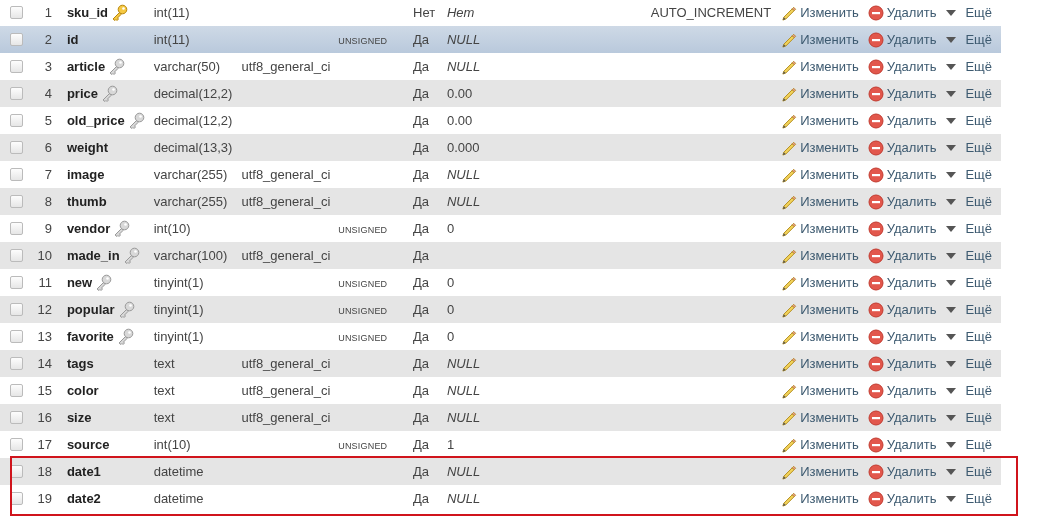 Image resolution: width=1059 pixels, height=532 pixels. I want to click on row-number: 1, so click(48, 12).